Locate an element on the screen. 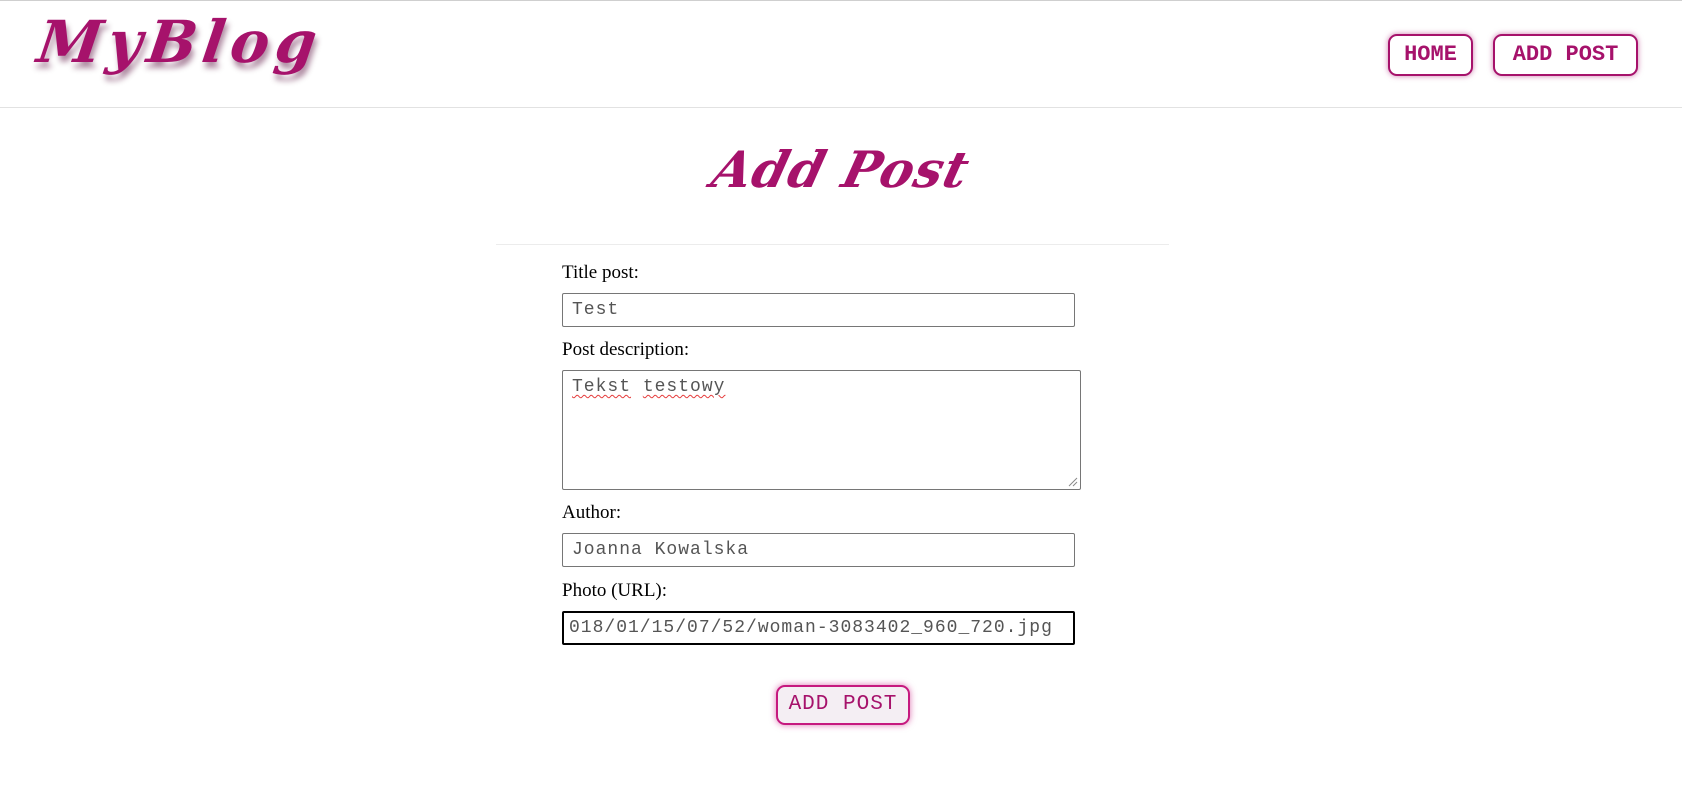 Image resolution: width=1682 pixels, height=795 pixels. description-word-1: Tekst is located at coordinates (602, 387).